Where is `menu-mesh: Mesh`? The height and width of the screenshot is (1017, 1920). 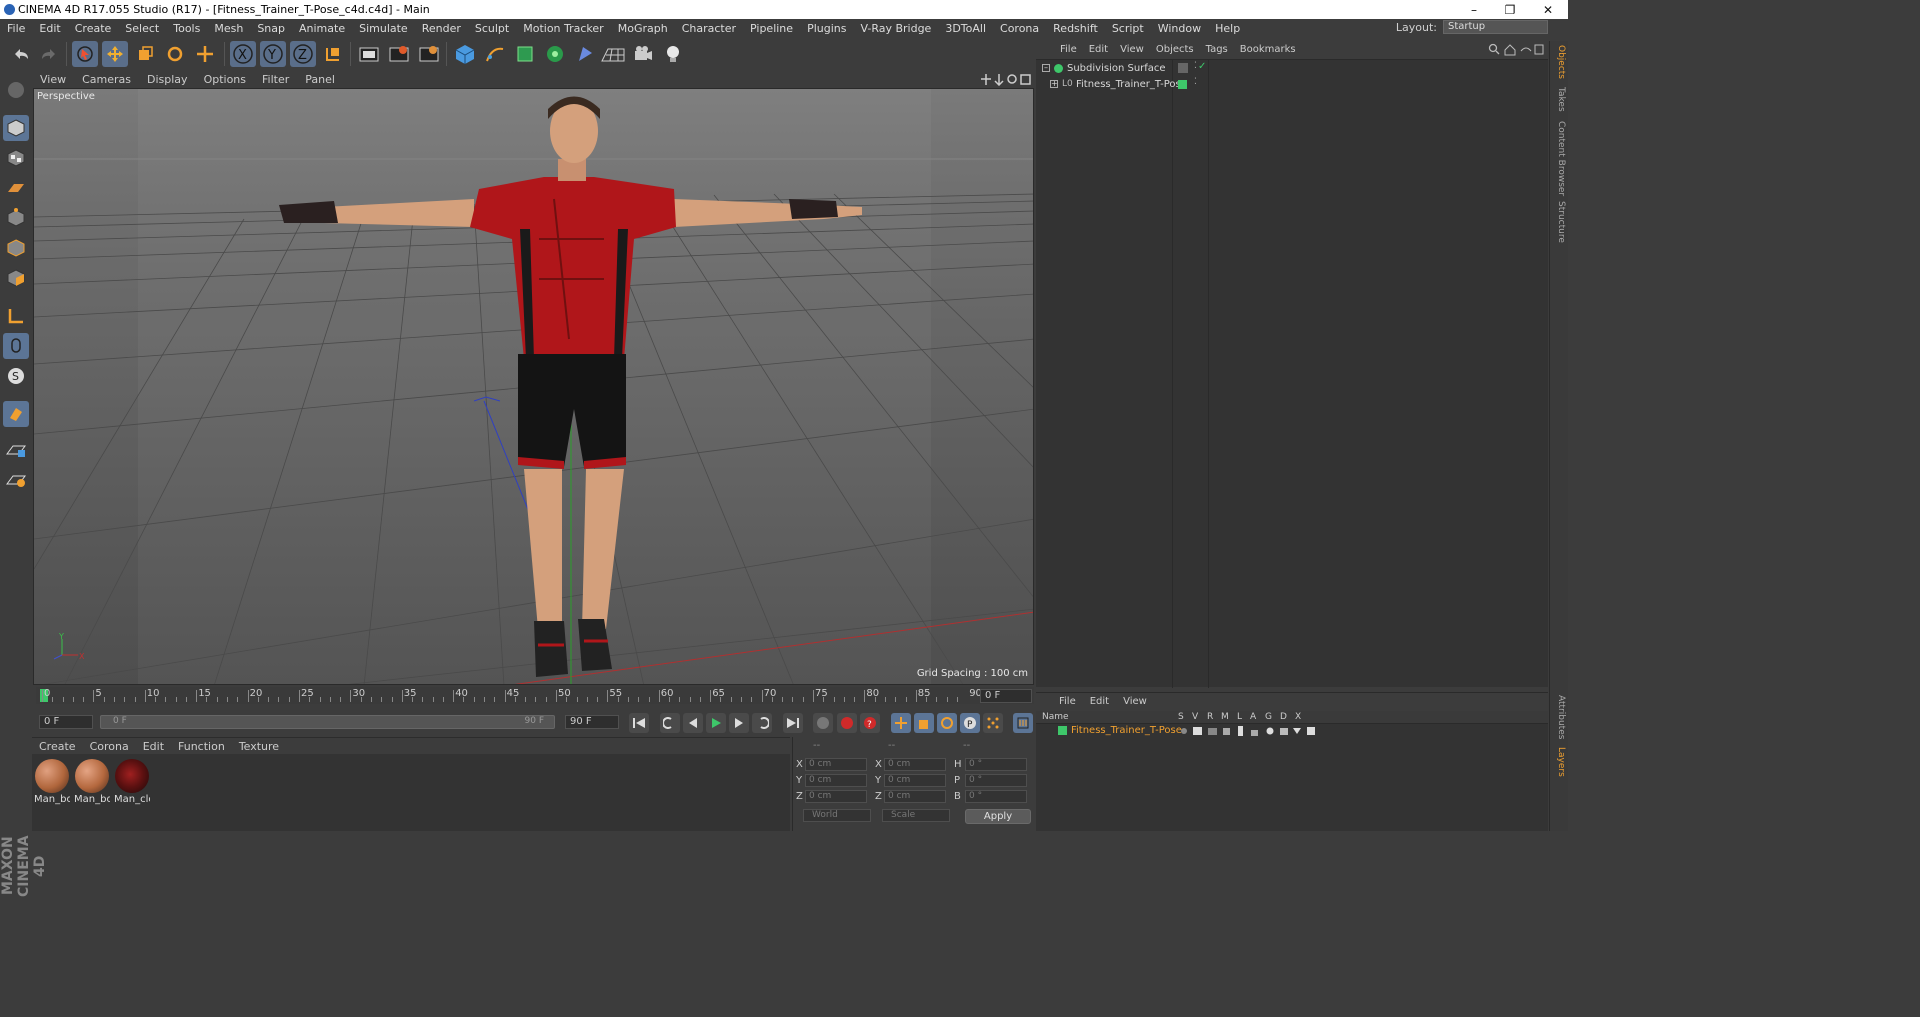 menu-mesh: Mesh is located at coordinates (228, 28).